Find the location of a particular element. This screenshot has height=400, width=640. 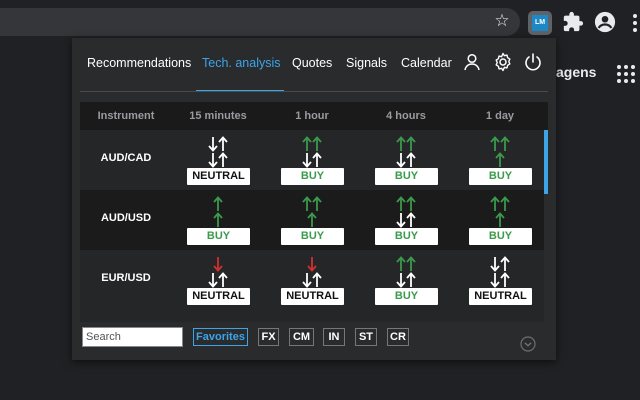

filter-cr-button: CR is located at coordinates (398, 337).